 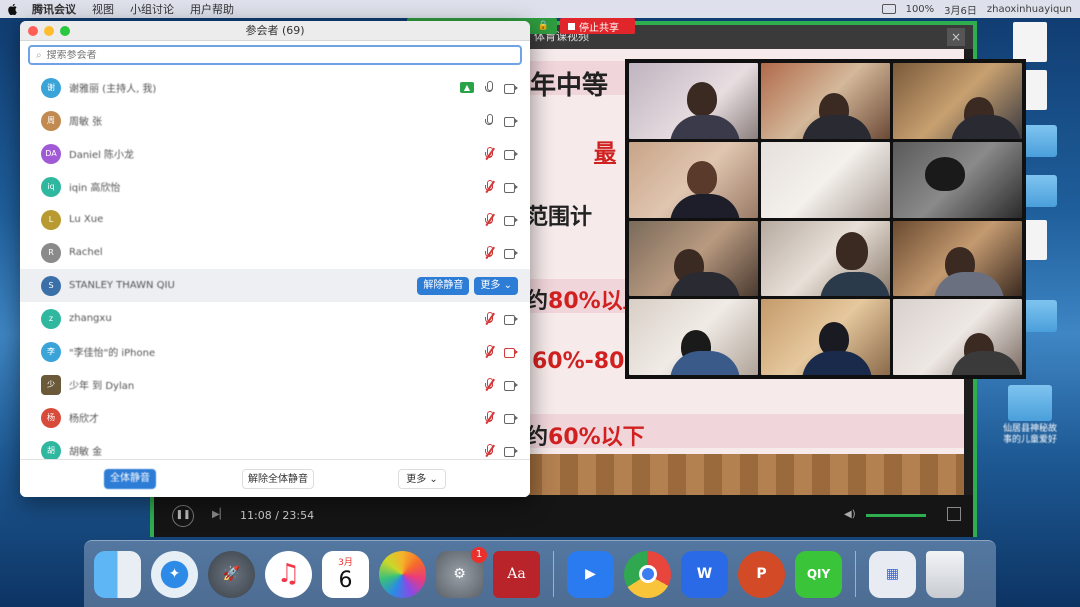 I want to click on dictionary-icon: Aa, so click(x=516, y=574).